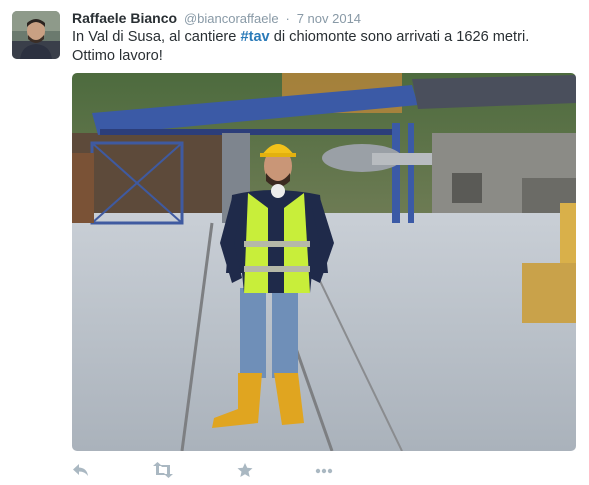 The image size is (589, 485). Describe the element at coordinates (163, 472) in the screenshot. I see `retweet-icon` at that location.